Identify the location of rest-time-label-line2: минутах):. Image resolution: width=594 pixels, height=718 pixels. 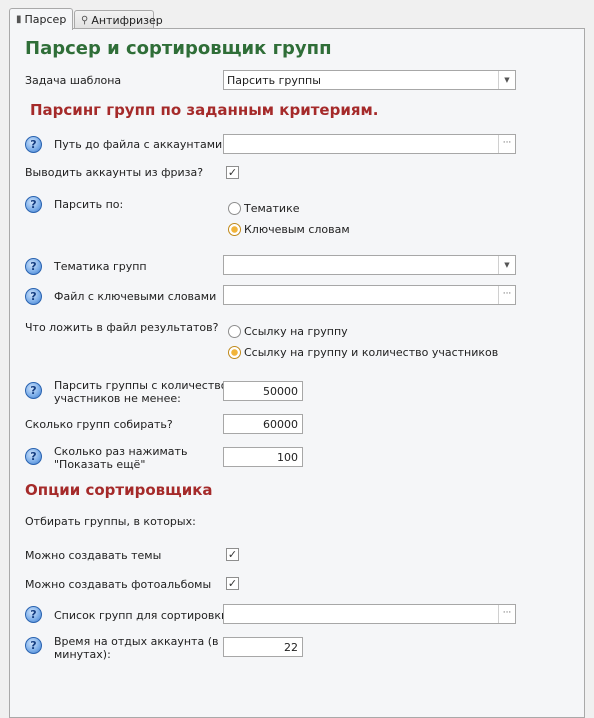
(82, 654).